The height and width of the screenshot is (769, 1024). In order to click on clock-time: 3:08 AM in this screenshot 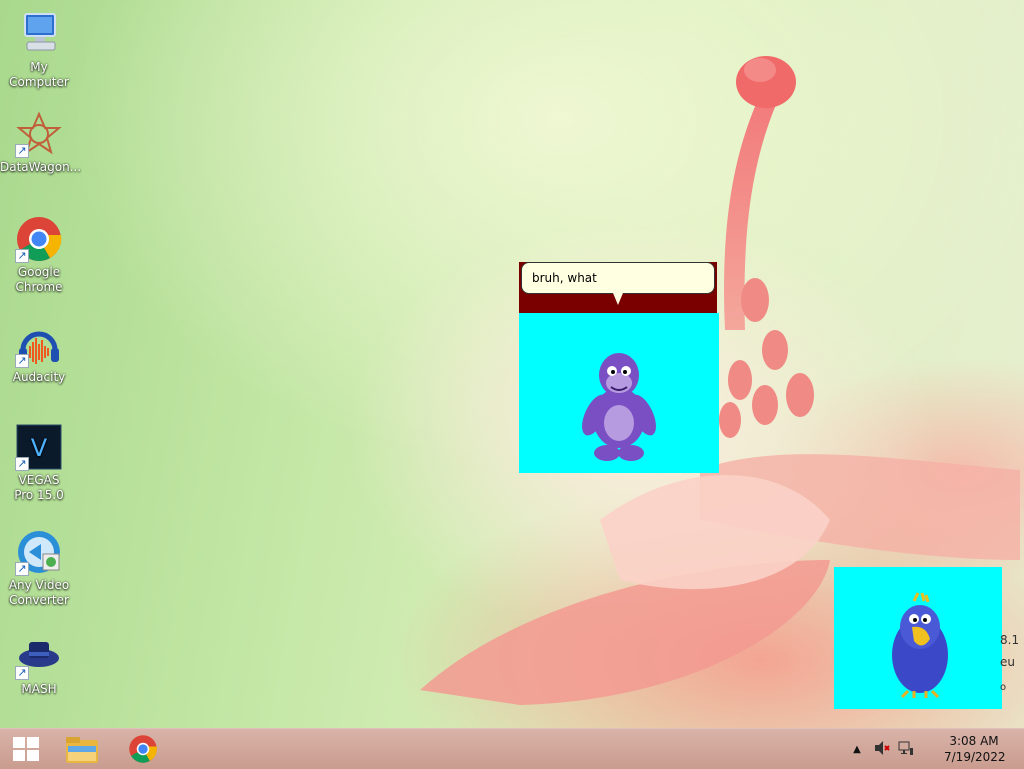, I will do `click(974, 741)`.